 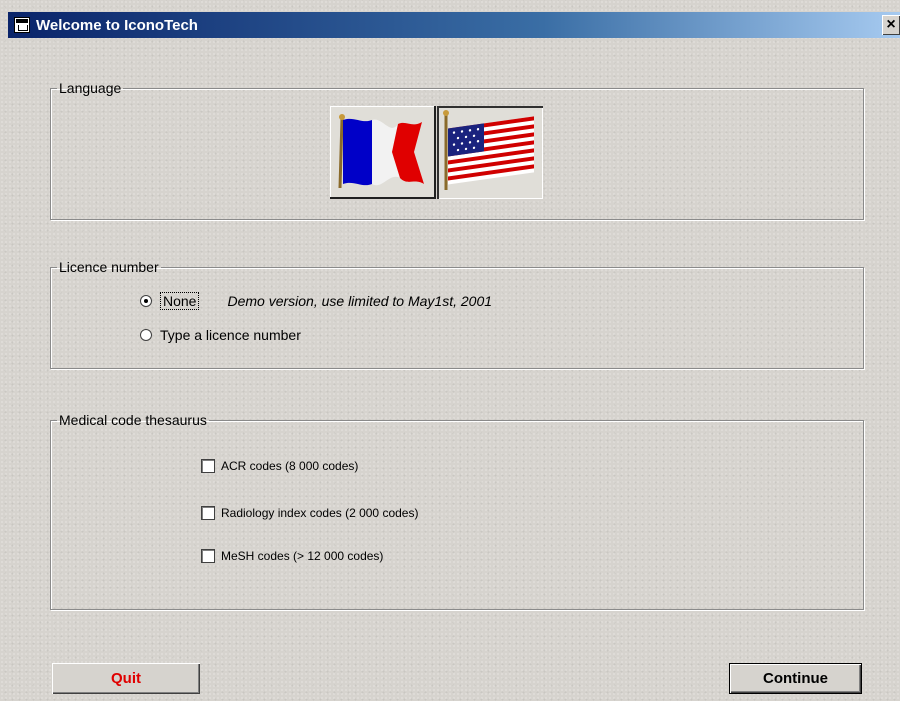 What do you see at coordinates (90, 88) in the screenshot?
I see `language-legend: Language` at bounding box center [90, 88].